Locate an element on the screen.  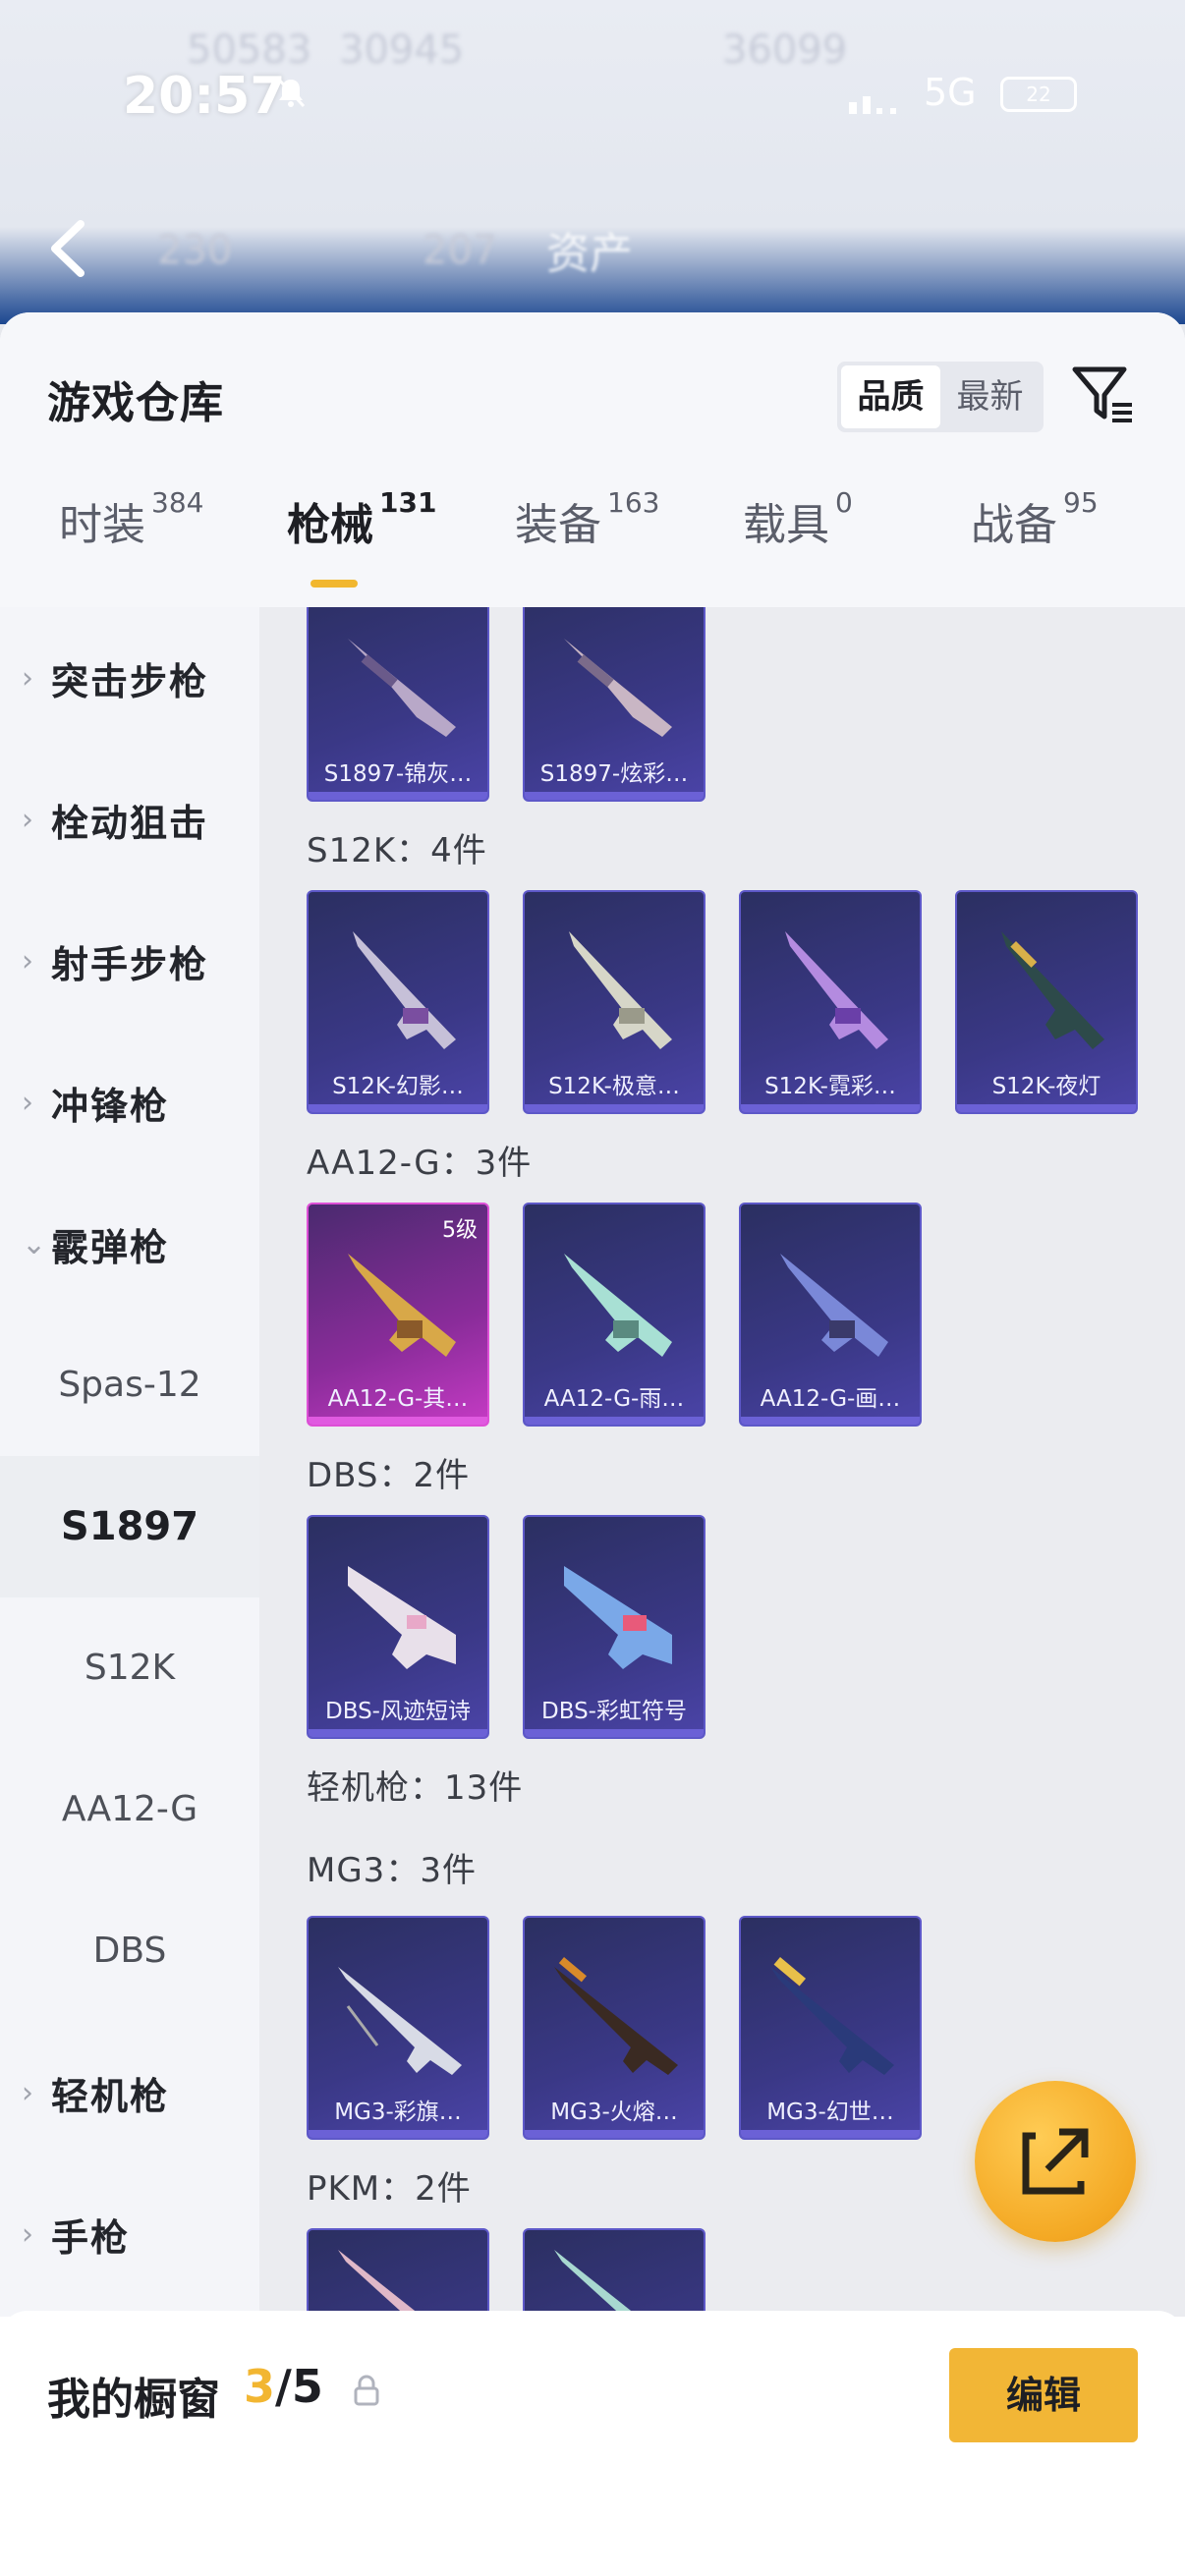
weapon-name: DBS-彩虹符号 is located at coordinates (614, 1711).